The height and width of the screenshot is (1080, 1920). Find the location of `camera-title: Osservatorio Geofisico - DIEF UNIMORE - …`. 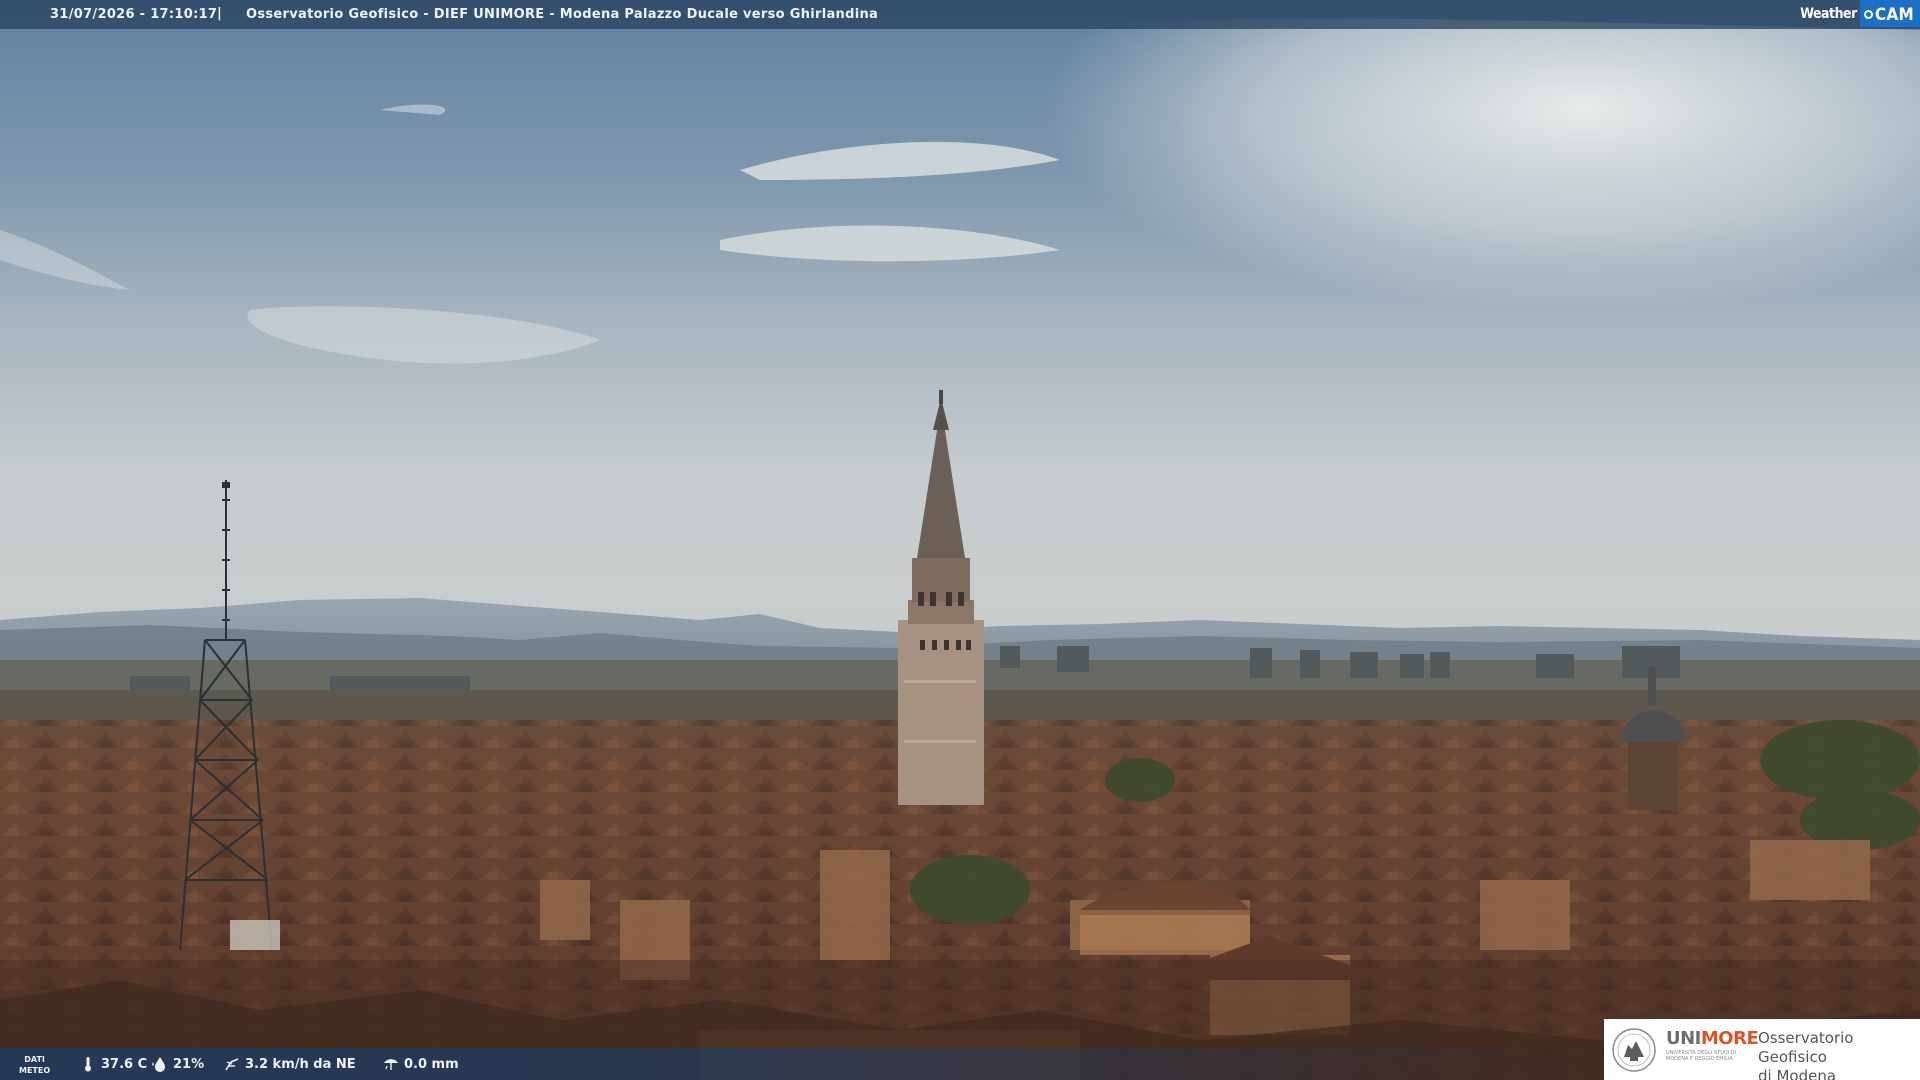

camera-title: Osservatorio Geofisico - DIEF UNIMORE - … is located at coordinates (562, 14).